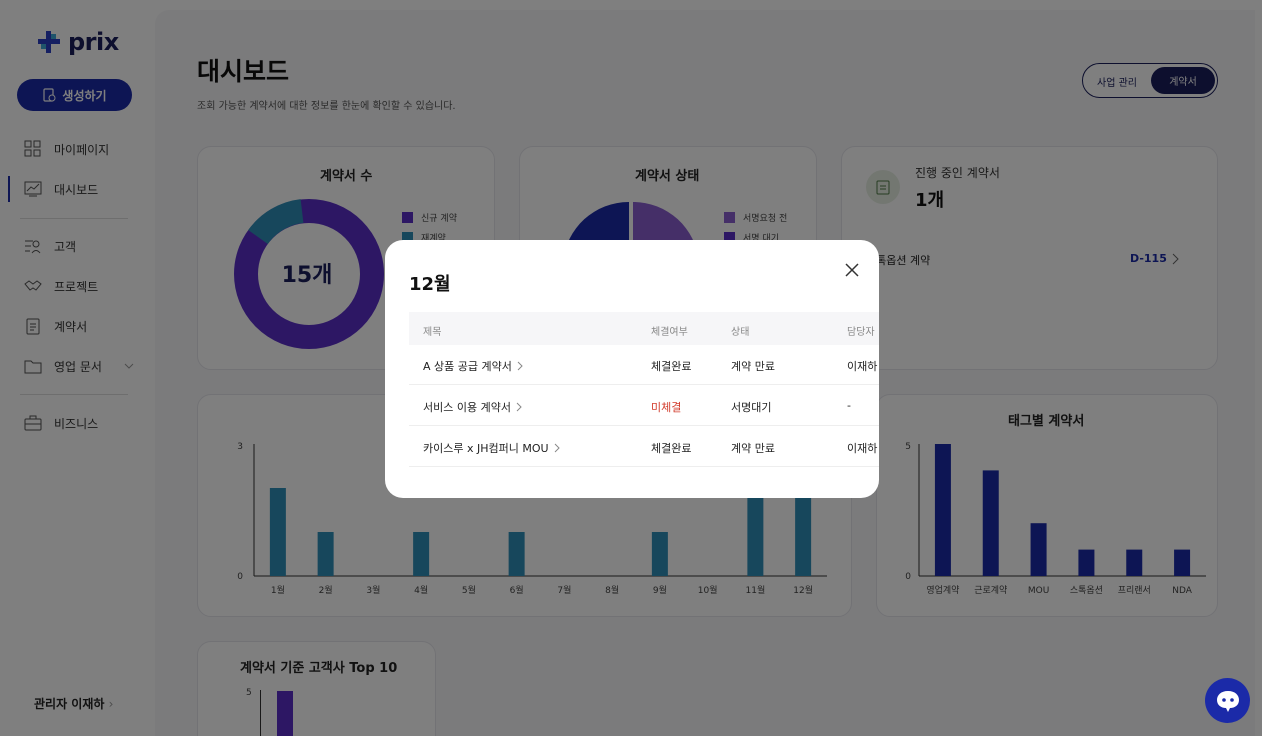 The image size is (1262, 736). What do you see at coordinates (751, 407) in the screenshot?
I see `contract-status: 서명대기` at bounding box center [751, 407].